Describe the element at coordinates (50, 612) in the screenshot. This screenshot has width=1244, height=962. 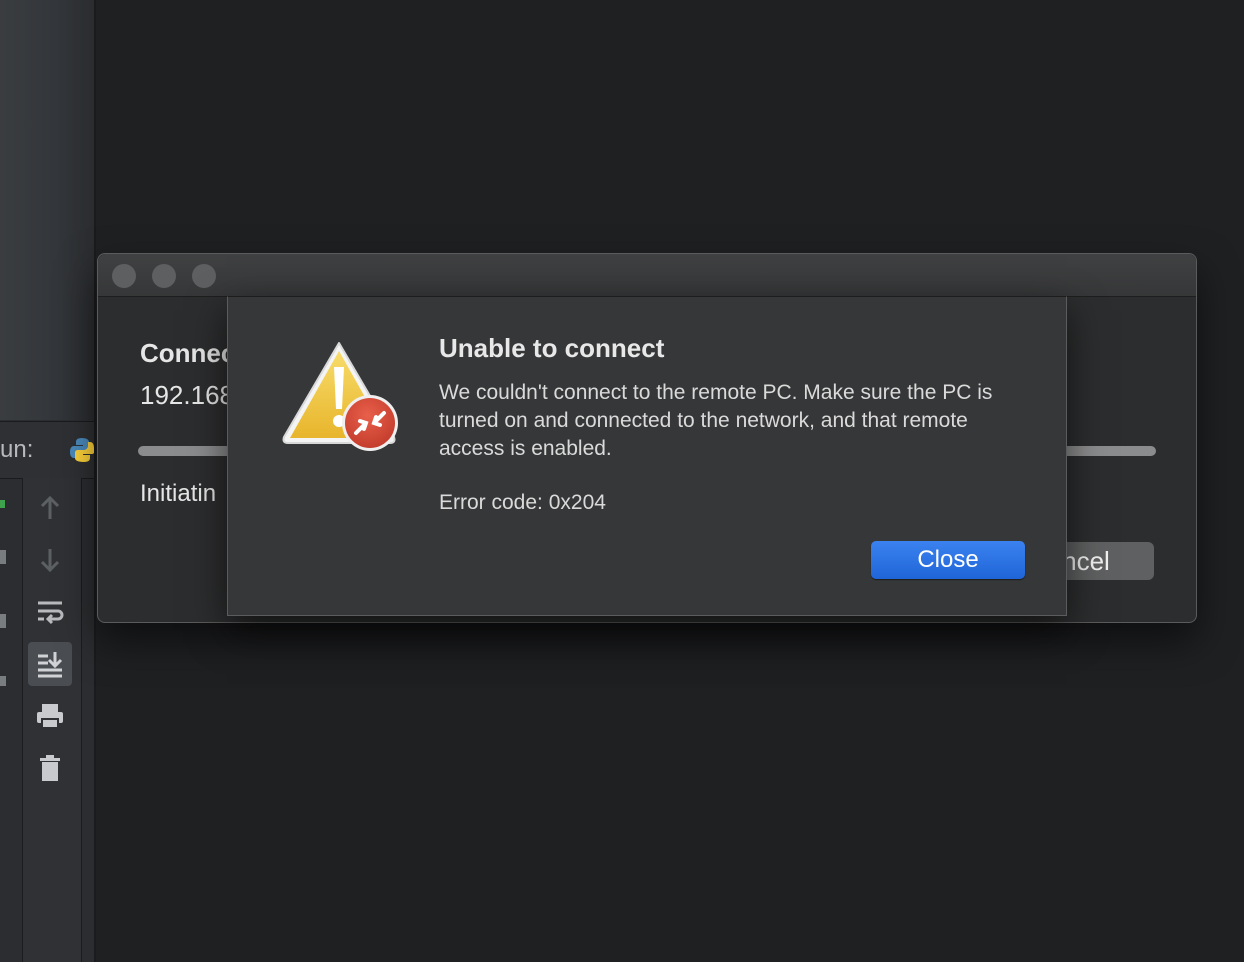
I see `soft-wrap-icon` at that location.